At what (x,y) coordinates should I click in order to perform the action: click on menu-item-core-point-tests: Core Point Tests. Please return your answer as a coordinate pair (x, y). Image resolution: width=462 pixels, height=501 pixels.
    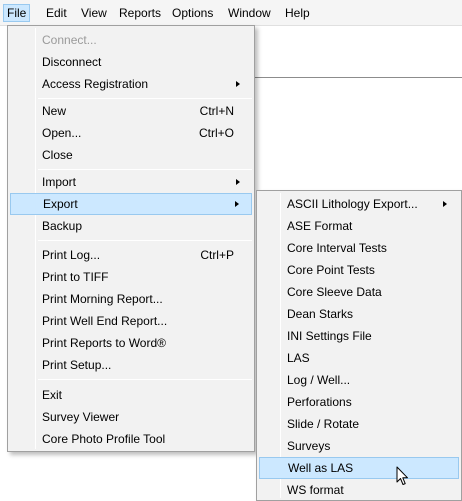
    Looking at the image, I should click on (359, 270).